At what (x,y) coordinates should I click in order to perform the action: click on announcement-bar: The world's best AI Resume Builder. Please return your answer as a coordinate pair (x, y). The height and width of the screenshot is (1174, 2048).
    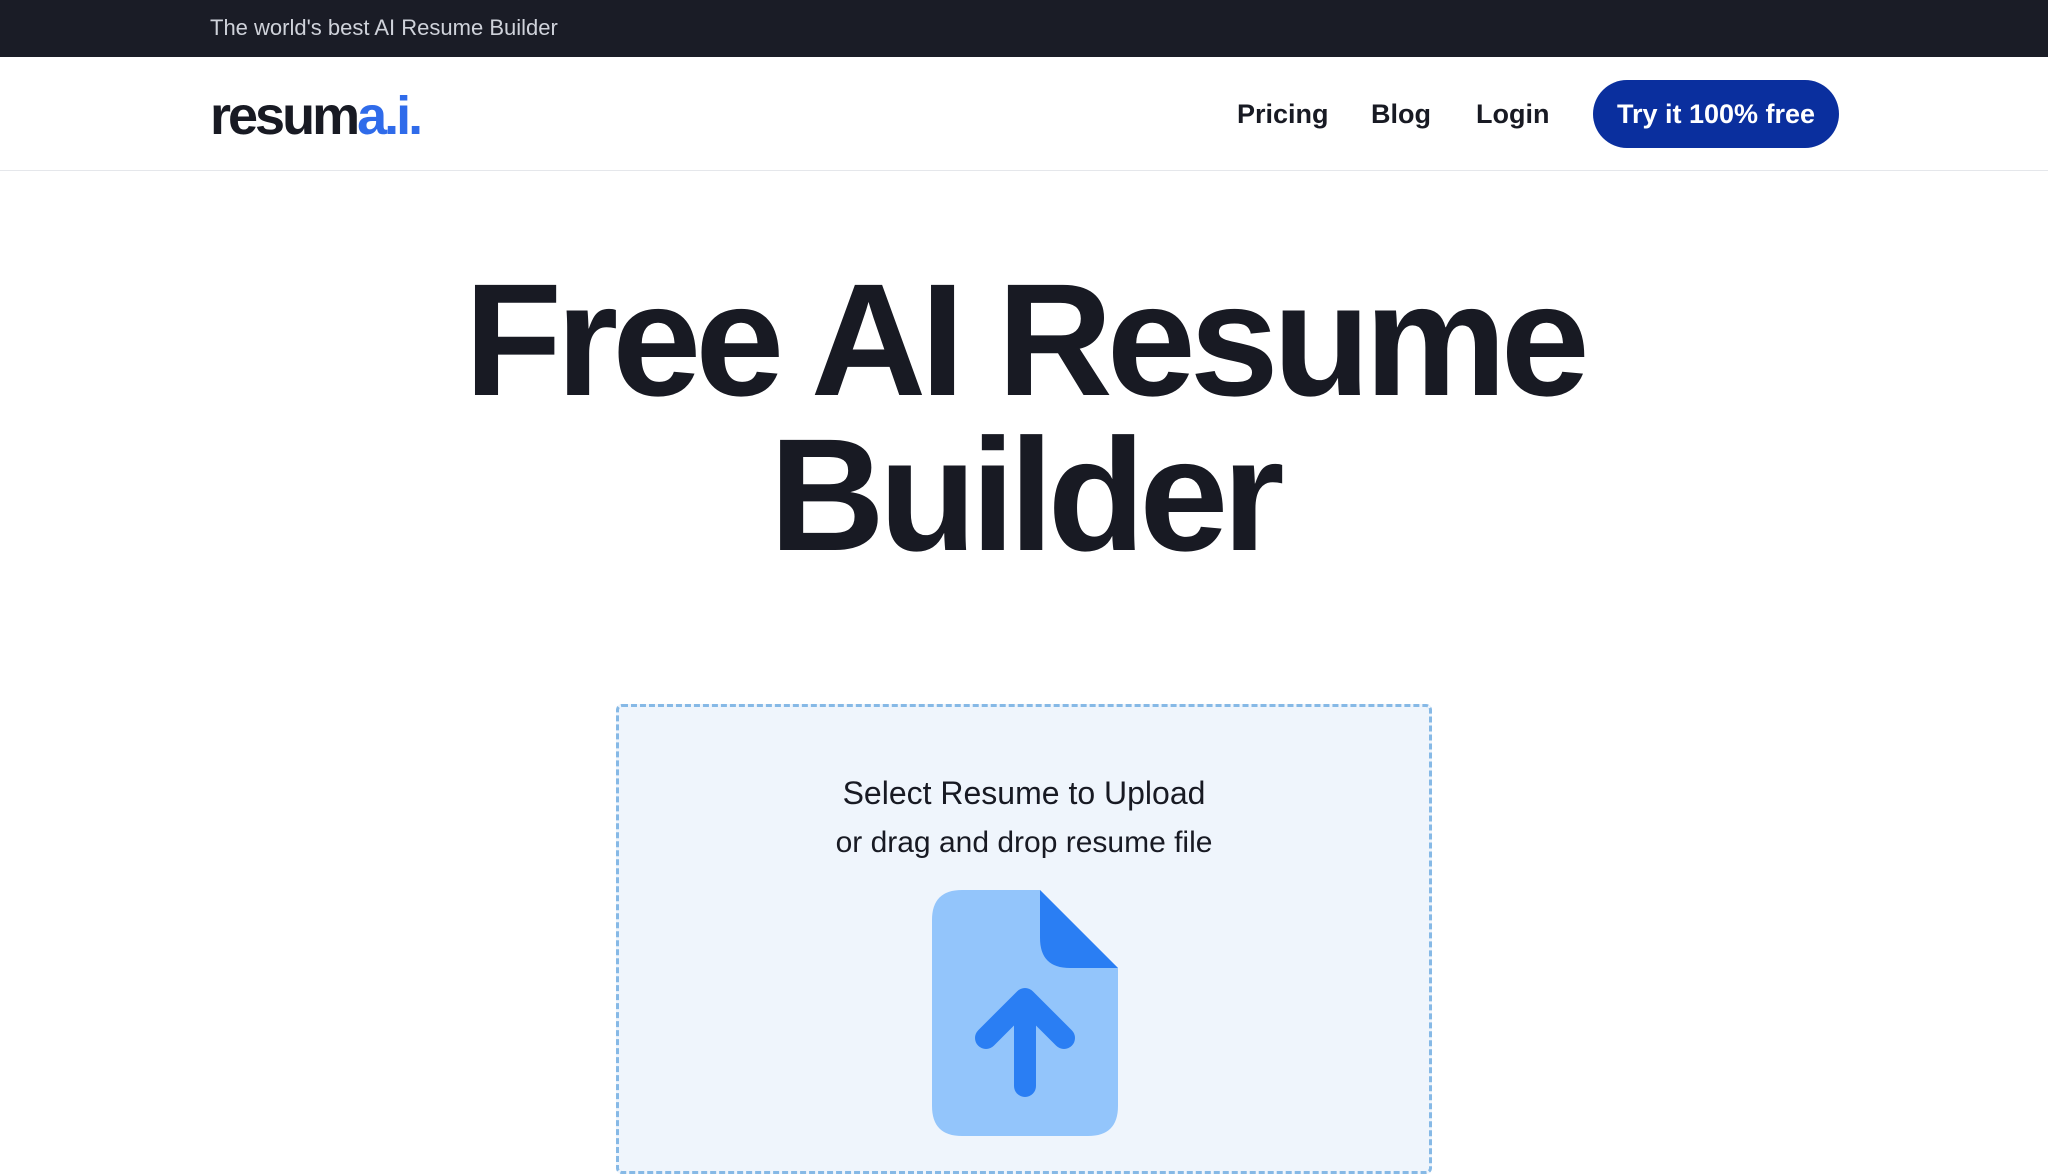
    Looking at the image, I should click on (1024, 28).